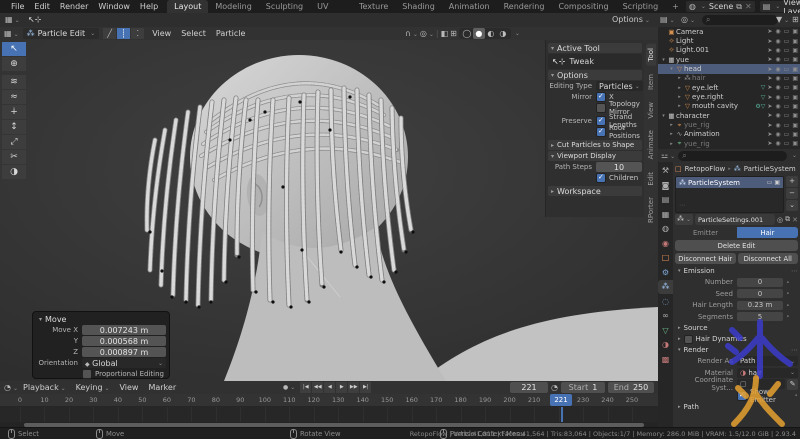  I want to click on timeline-editor-icon: ◔ ⌄, so click(11, 387).